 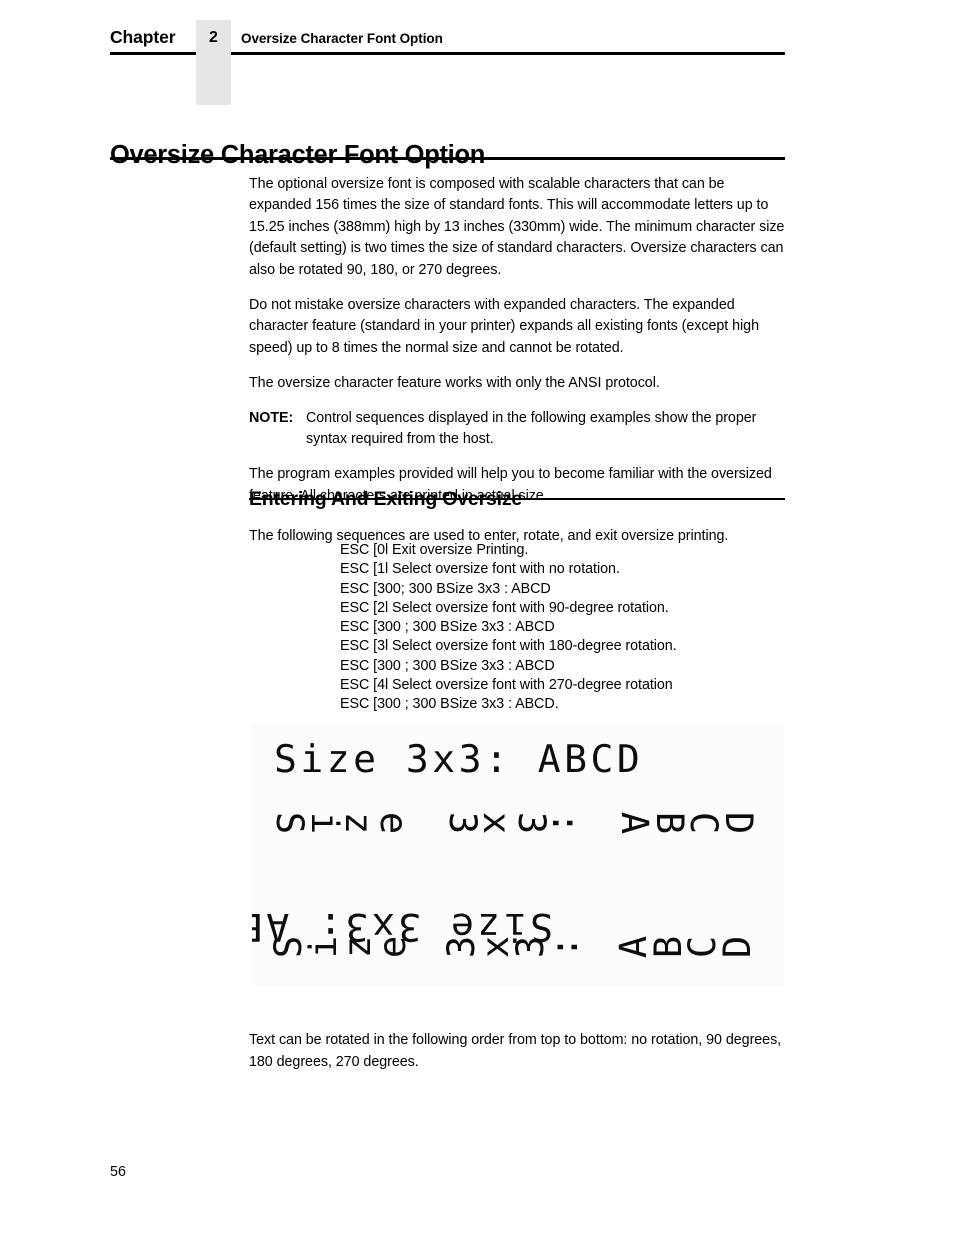 I want to click on sample-row-270-rotation: Size3x3:ABCD, so click(x=518, y=948).